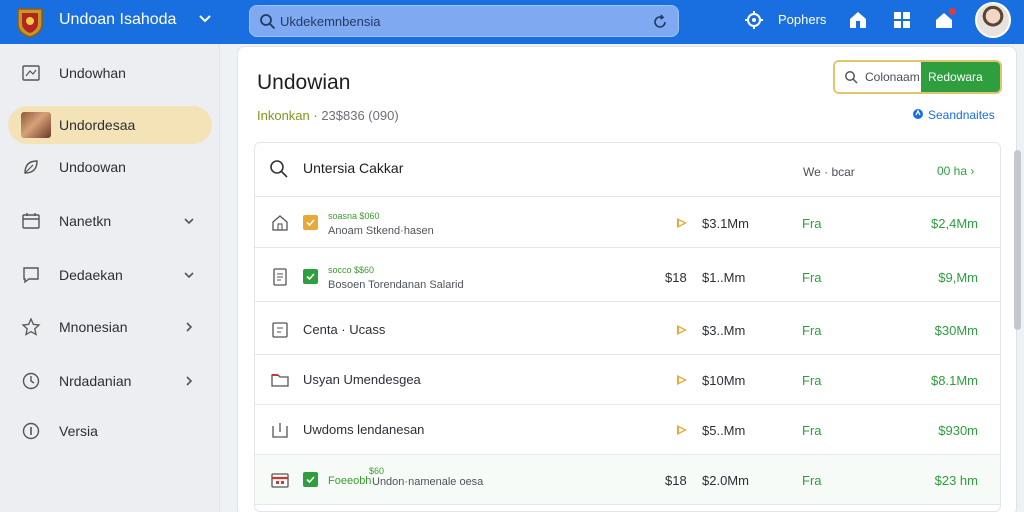 The image size is (1024, 512). I want to click on table-row: Usyan Umendesgea $10Mm Fra $8.1Mm, so click(627, 380).